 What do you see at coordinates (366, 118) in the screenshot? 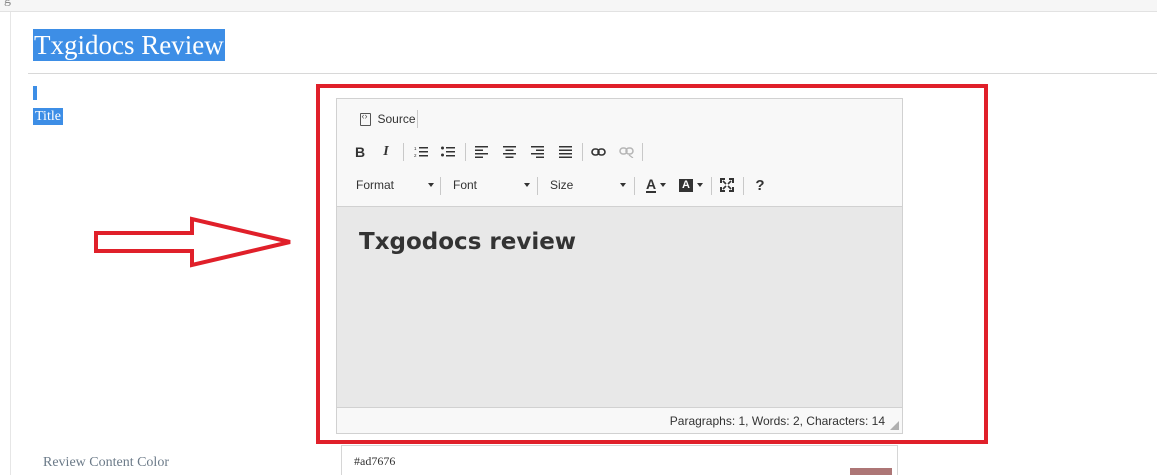
I see `source-icon` at bounding box center [366, 118].